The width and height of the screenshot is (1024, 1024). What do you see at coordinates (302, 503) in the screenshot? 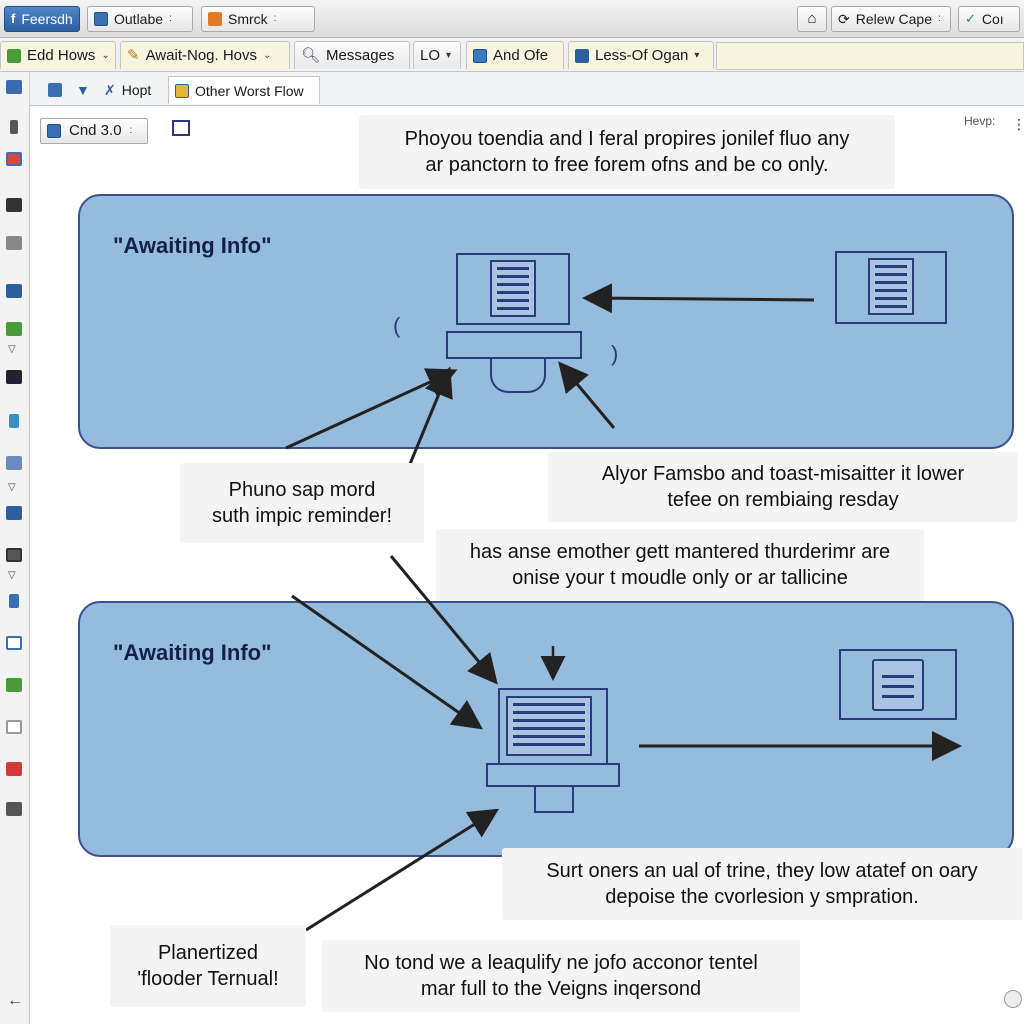
I see `note-mid-left: Phuno sap mord suth impic reminder!` at bounding box center [302, 503].